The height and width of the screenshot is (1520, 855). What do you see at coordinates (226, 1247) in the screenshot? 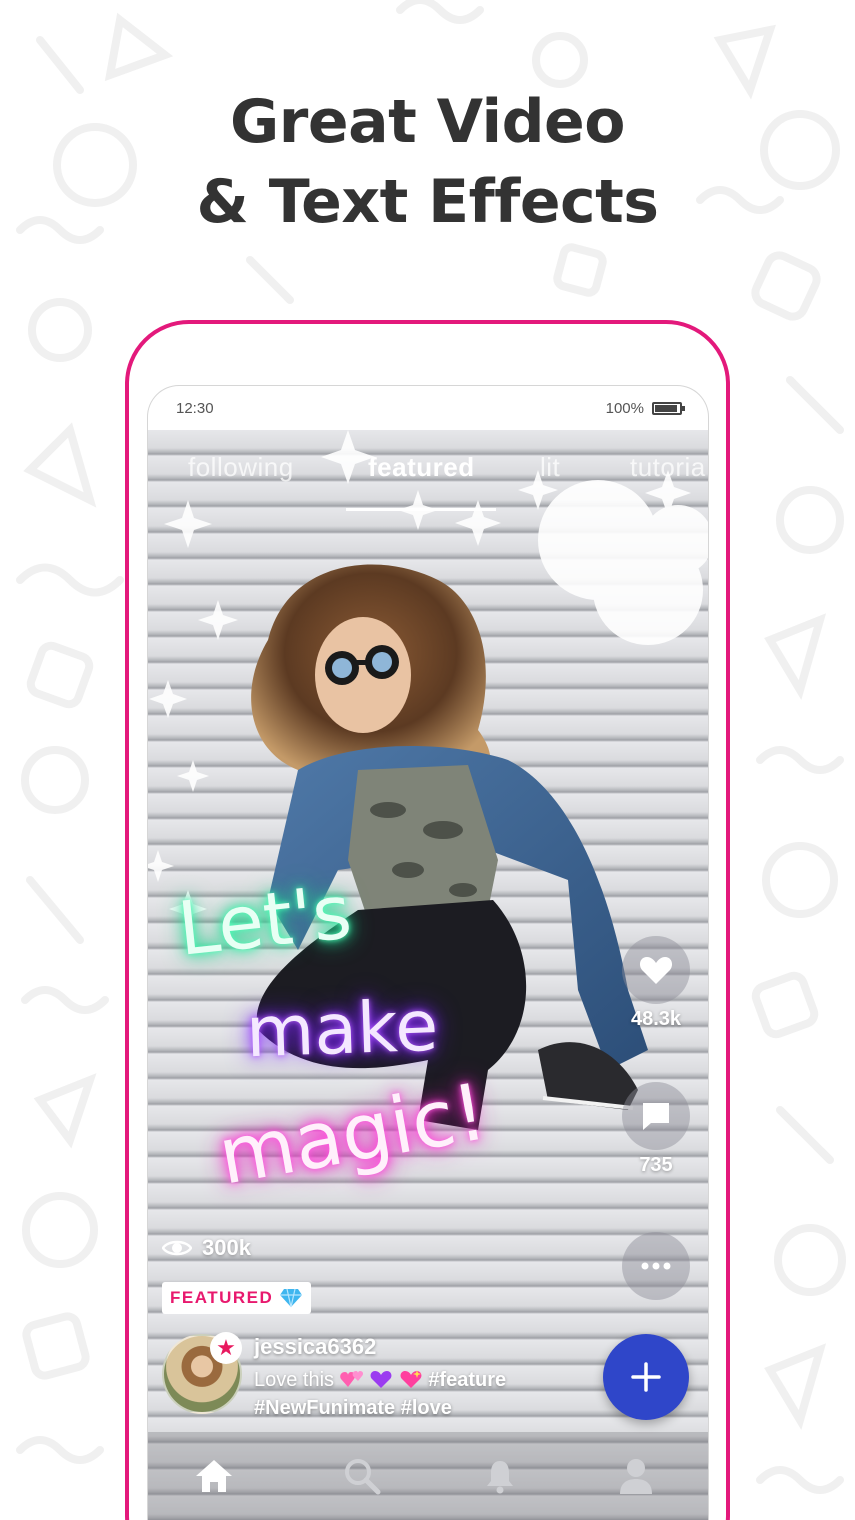
I see `view-count: 300k` at bounding box center [226, 1247].